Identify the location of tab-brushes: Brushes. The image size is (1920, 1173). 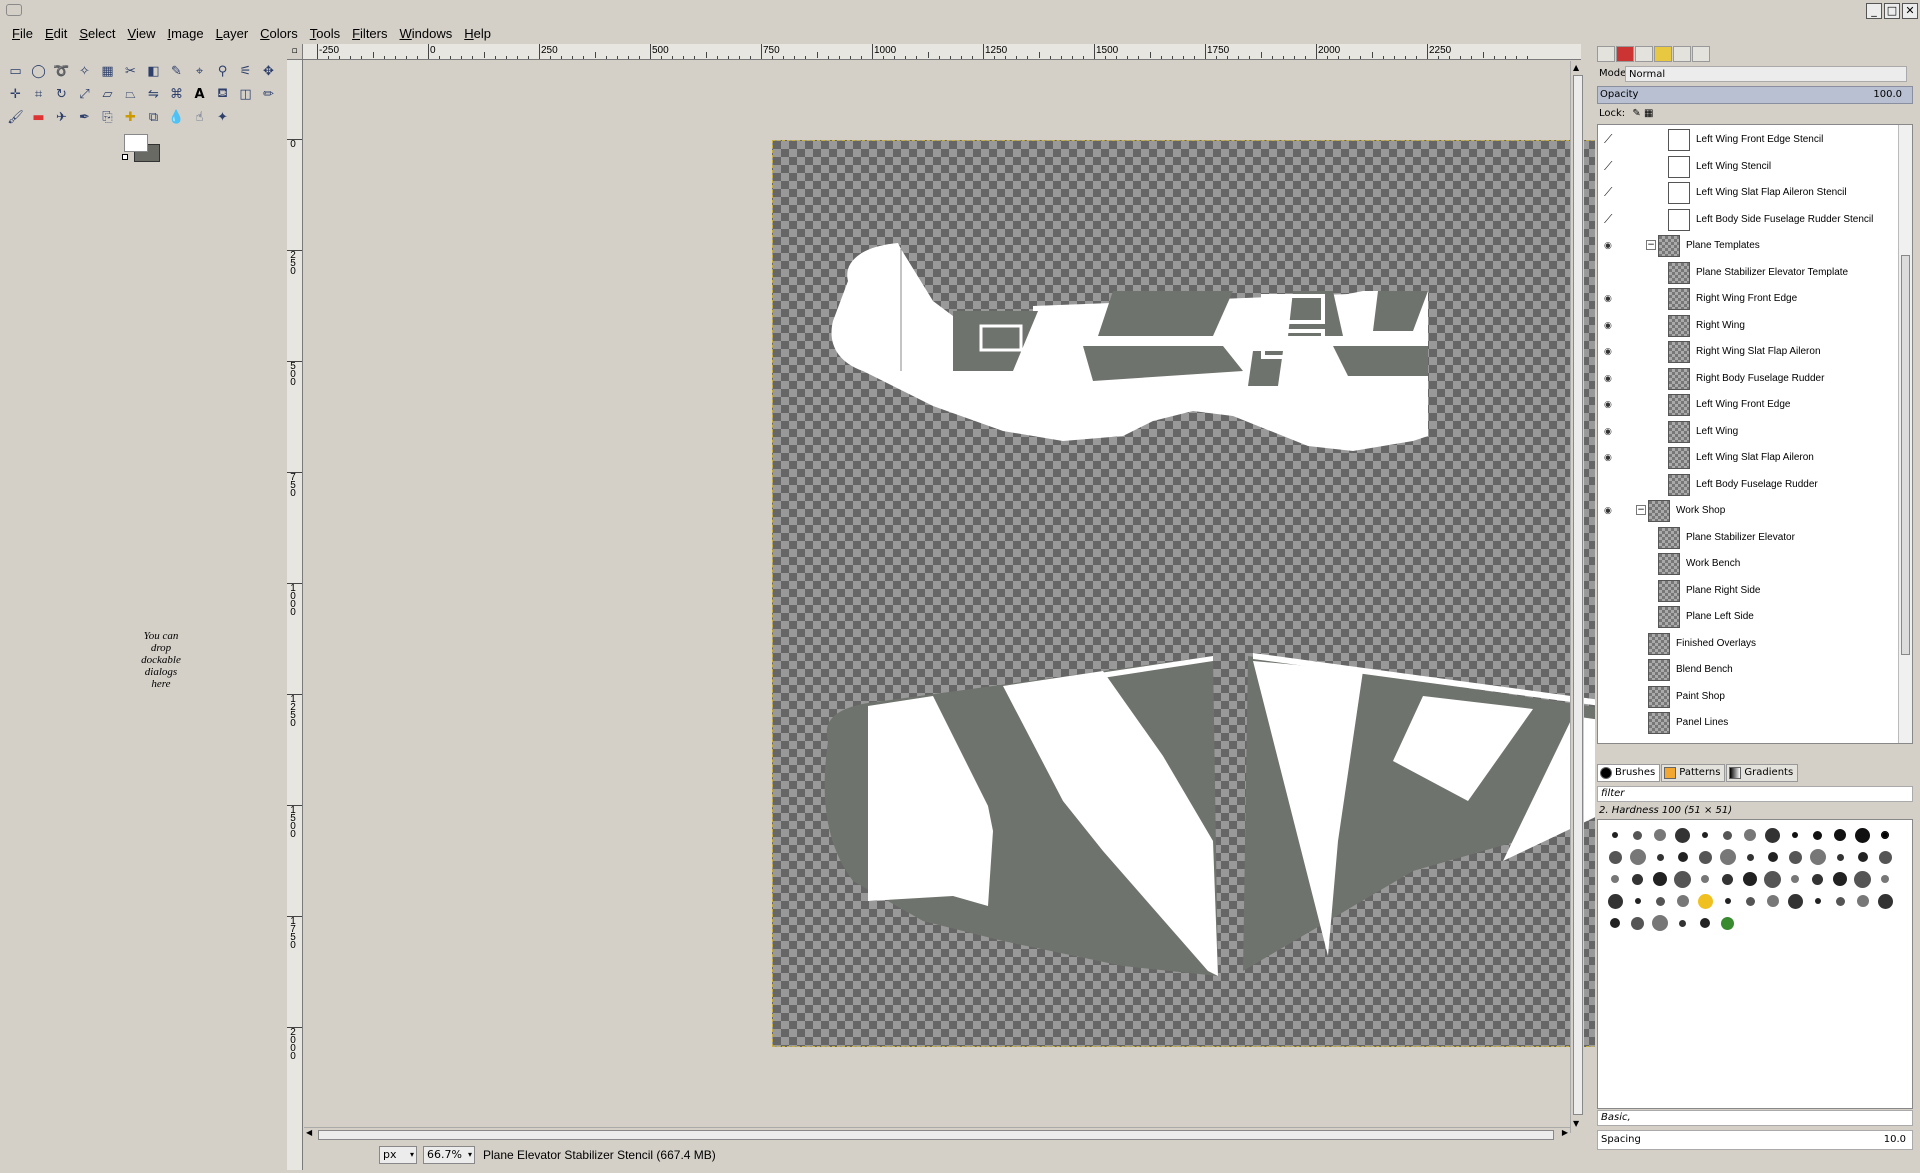
(1629, 773).